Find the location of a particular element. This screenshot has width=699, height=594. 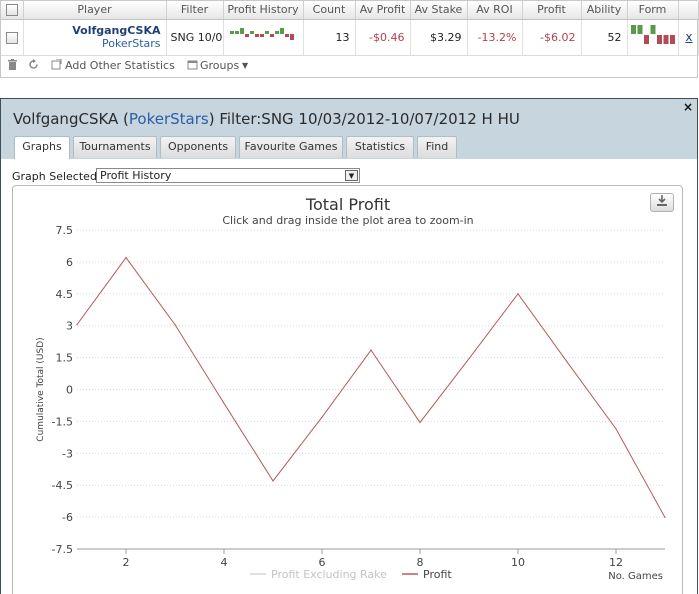

y-tick-label: -6 is located at coordinates (67, 517).